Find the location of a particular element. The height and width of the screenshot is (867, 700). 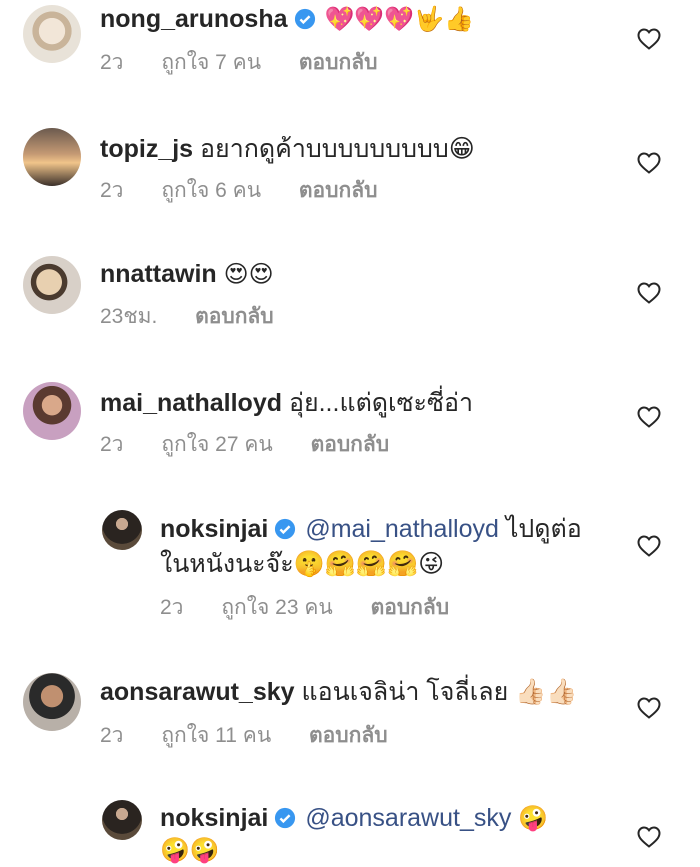

mention-link: @aonsarawut_sky is located at coordinates (408, 818).